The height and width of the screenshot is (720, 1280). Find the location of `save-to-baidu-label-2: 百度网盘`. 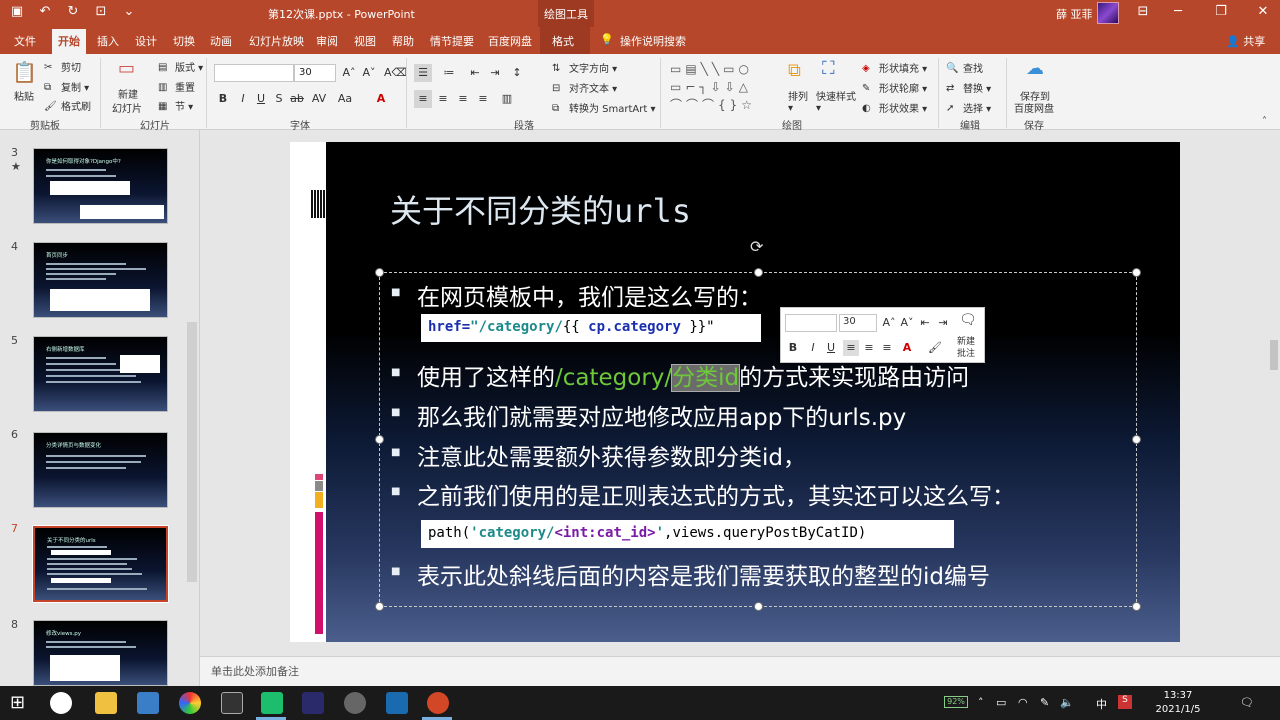

save-to-baidu-label-2: 百度网盘 is located at coordinates (1034, 107).